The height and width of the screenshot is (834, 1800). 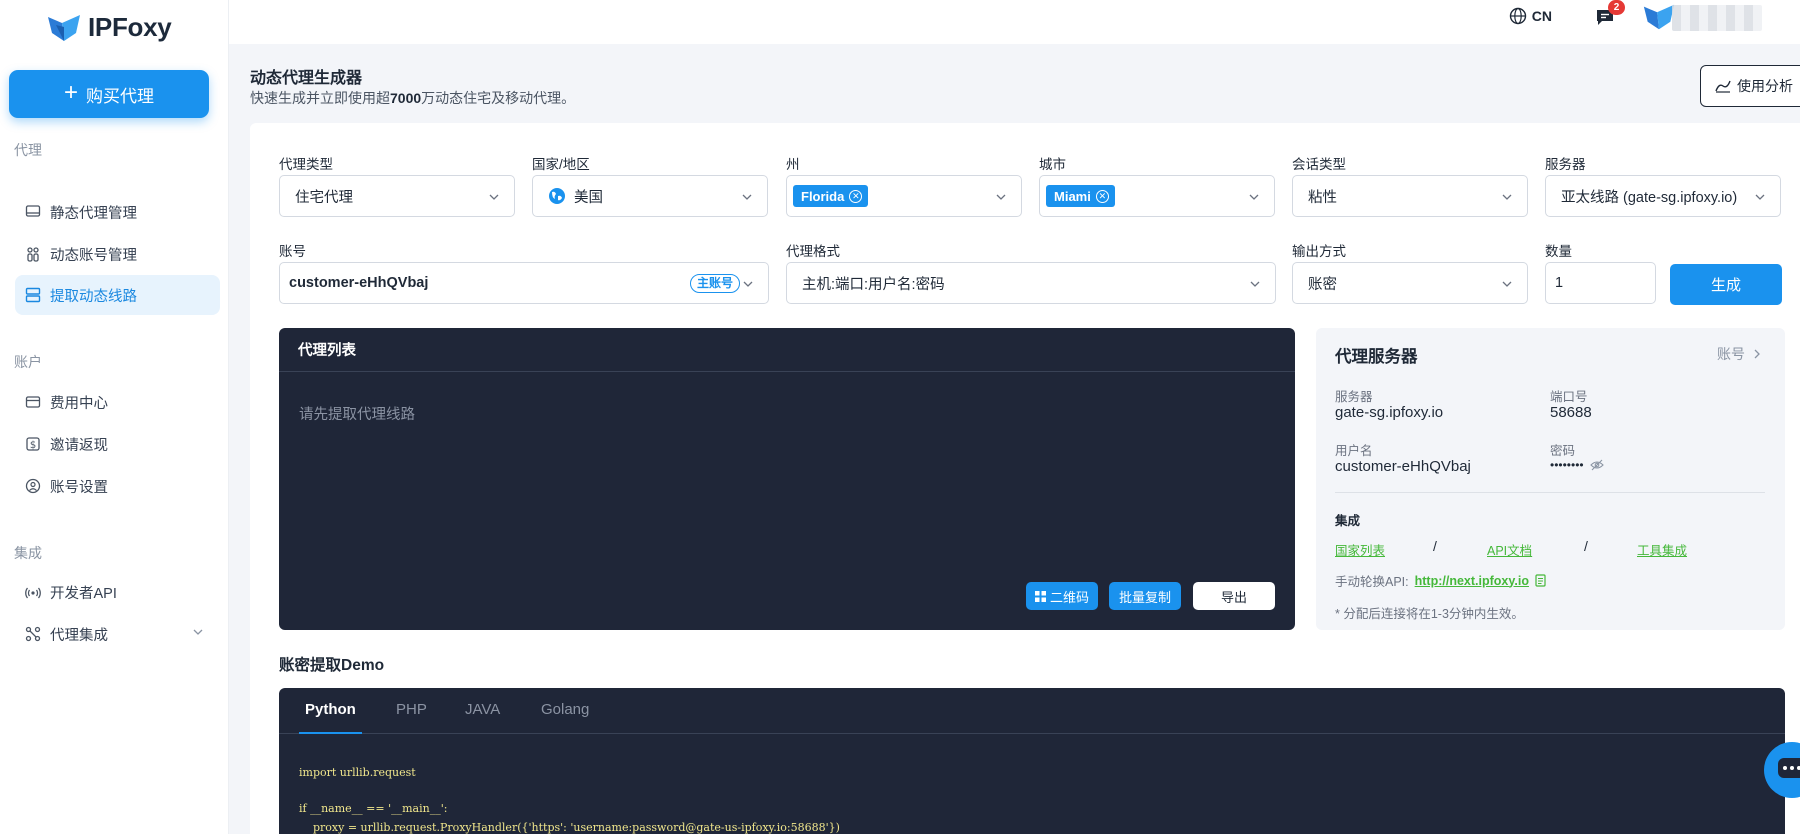 I want to click on language-switcher: CN, so click(x=1530, y=16).